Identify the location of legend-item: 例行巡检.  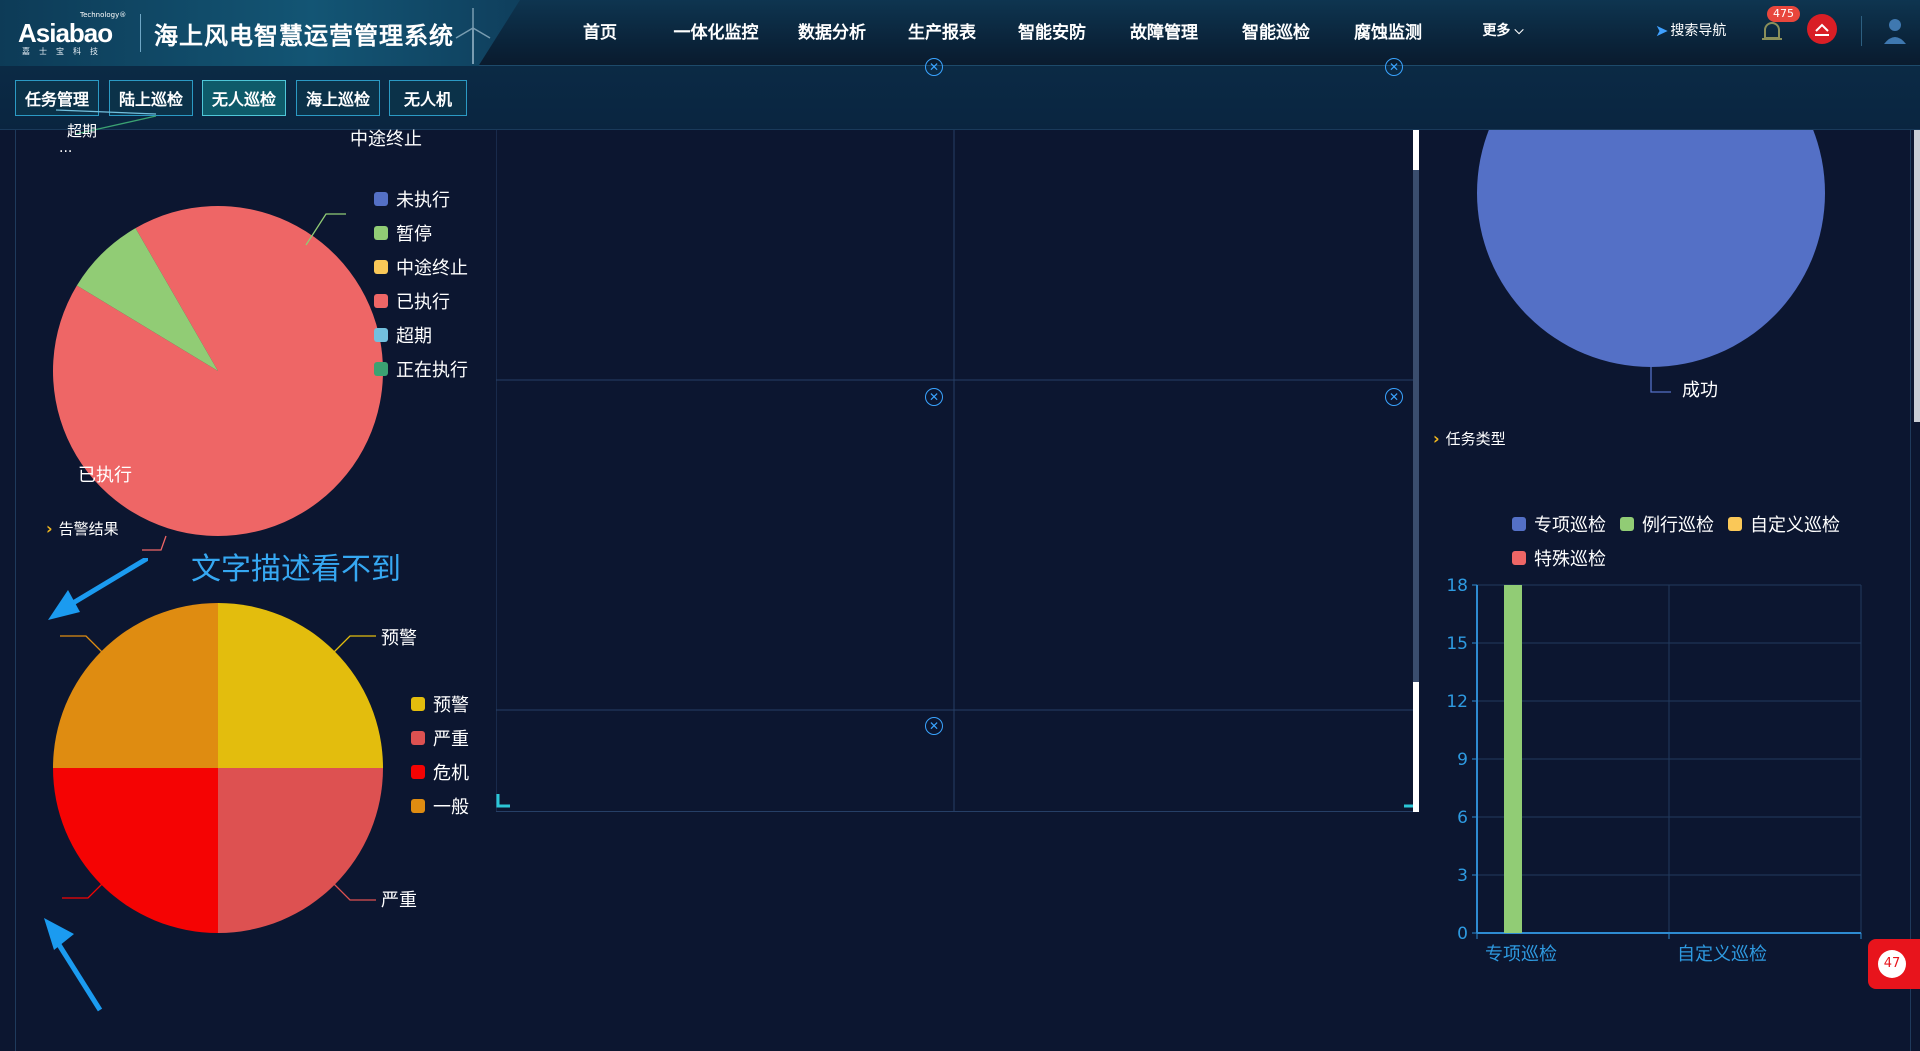
(1667, 524).